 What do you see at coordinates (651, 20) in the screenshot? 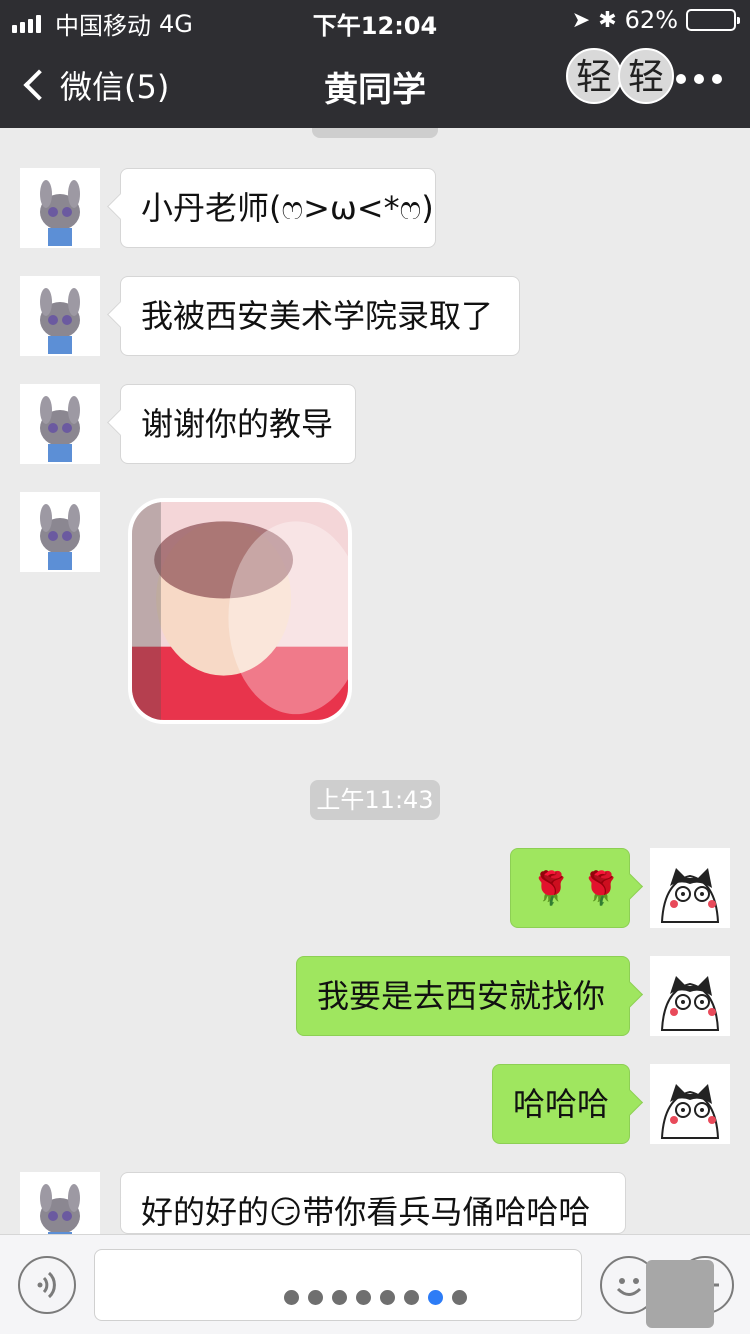
I see `battery-percent: 62%` at bounding box center [651, 20].